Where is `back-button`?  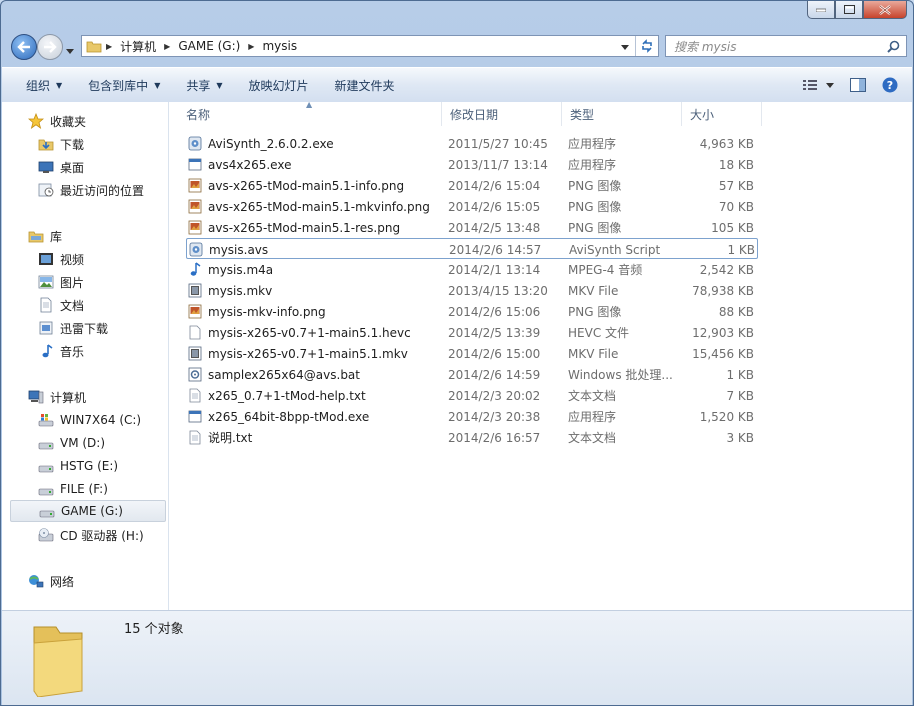
back-button is located at coordinates (24, 47).